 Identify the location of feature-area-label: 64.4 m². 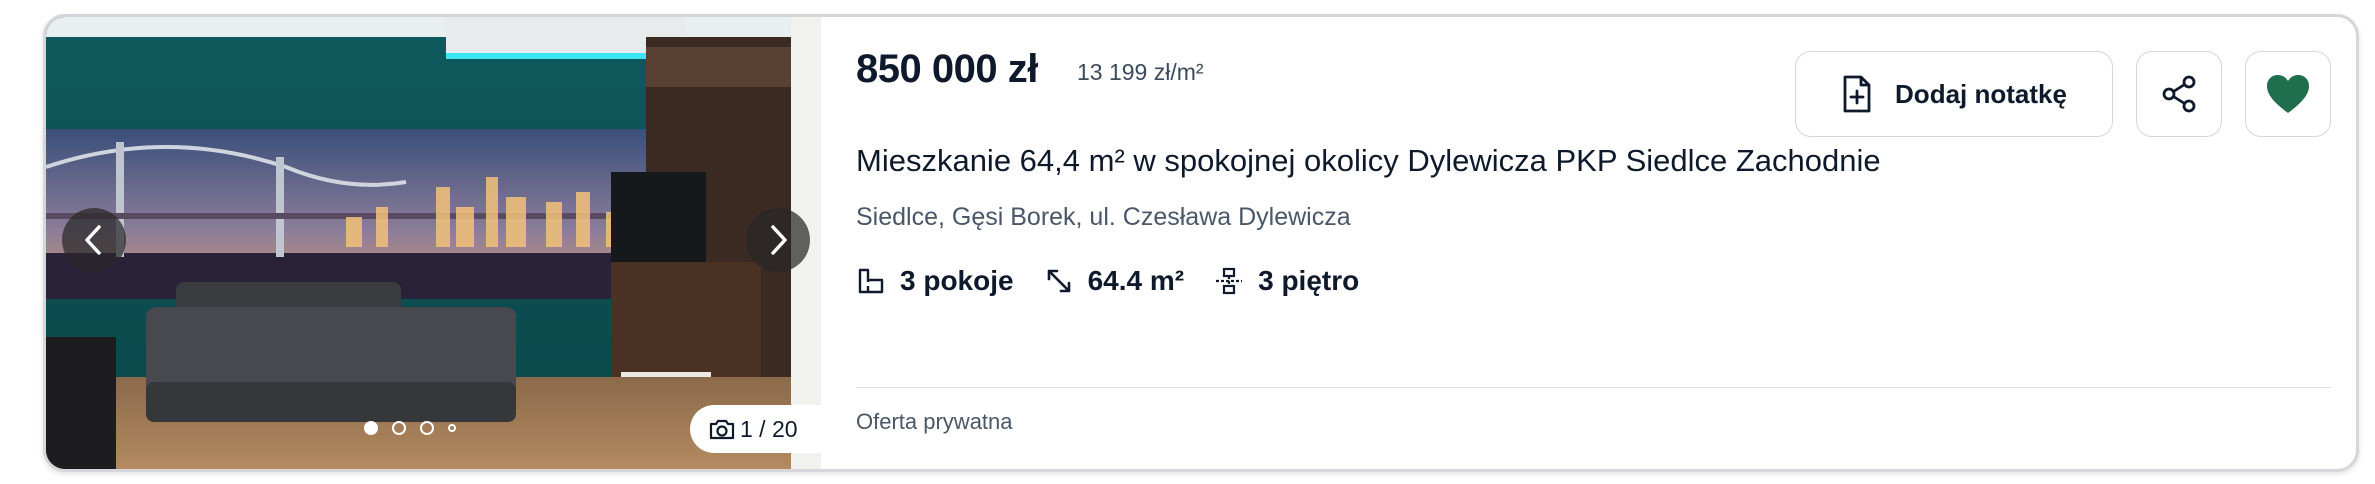
(1136, 280).